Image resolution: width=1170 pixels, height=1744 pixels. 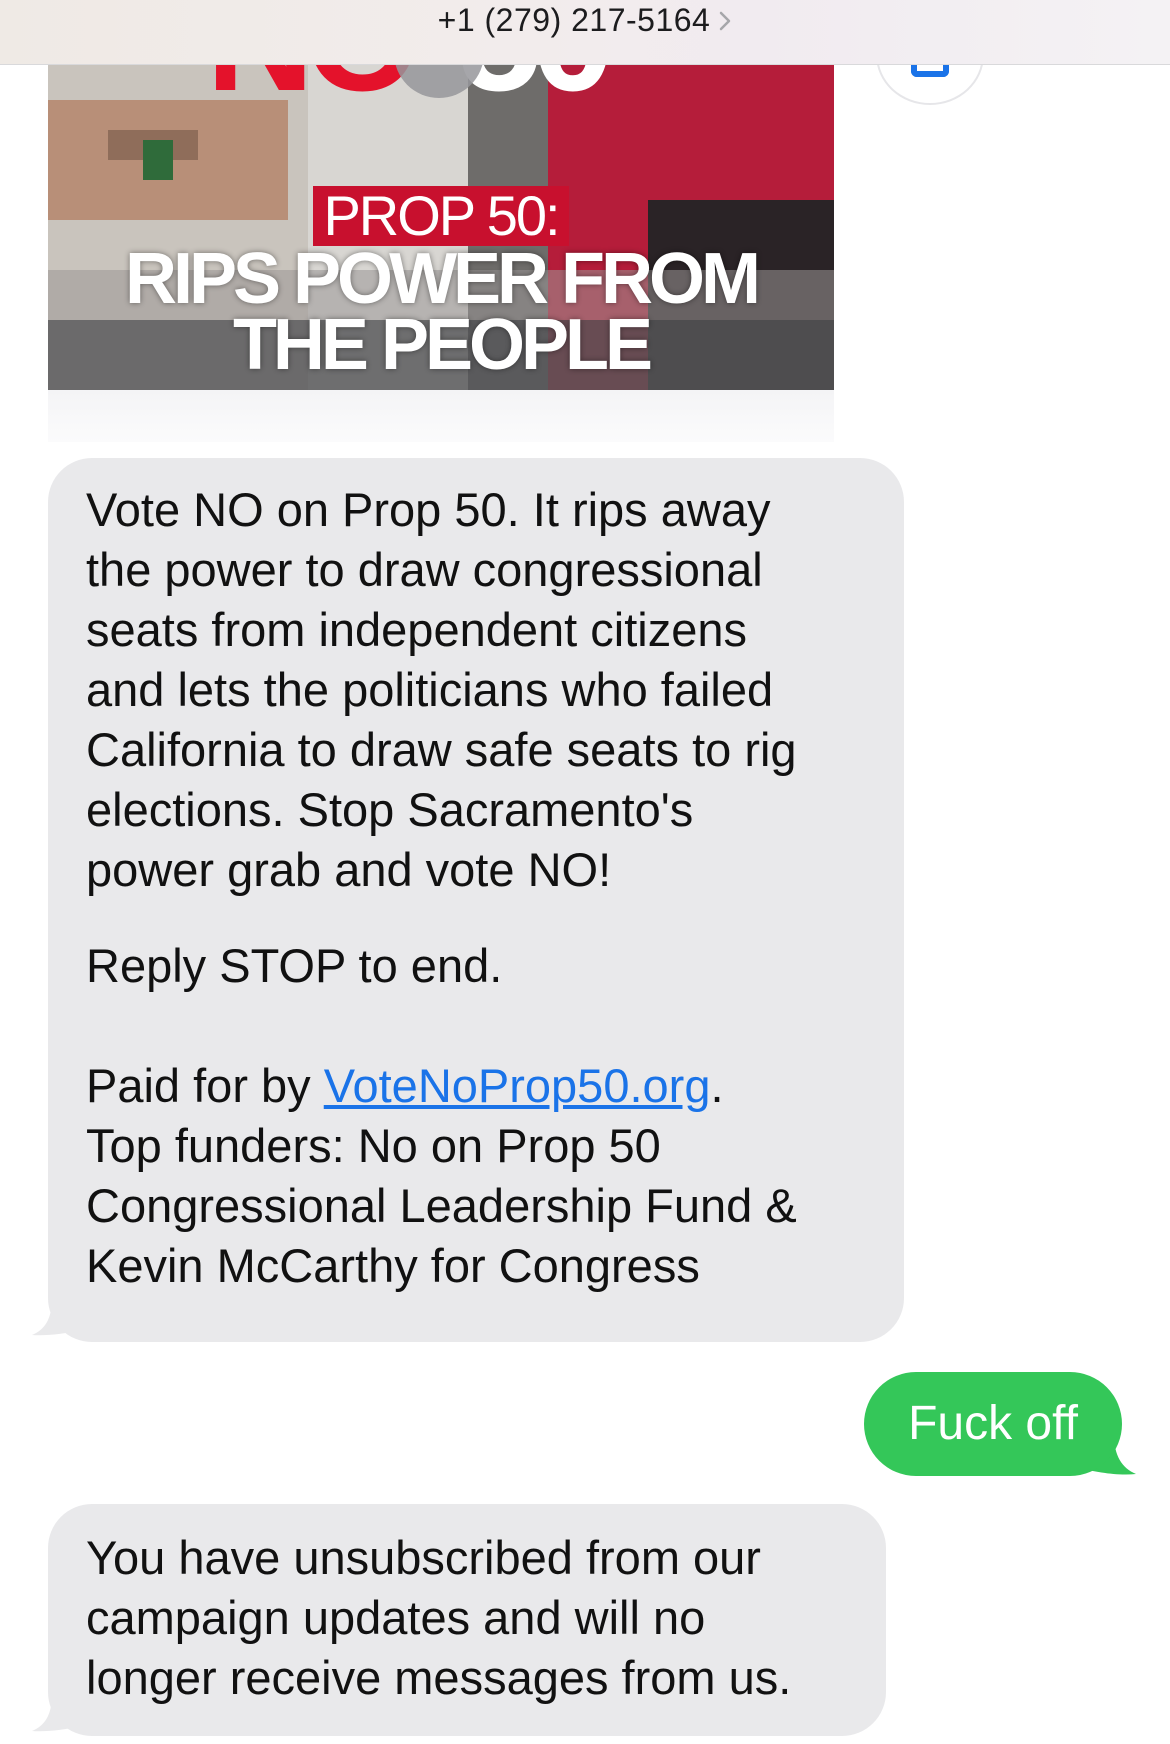 What do you see at coordinates (442, 345) in the screenshot?
I see `headline-line-2: THE PEOPLE` at bounding box center [442, 345].